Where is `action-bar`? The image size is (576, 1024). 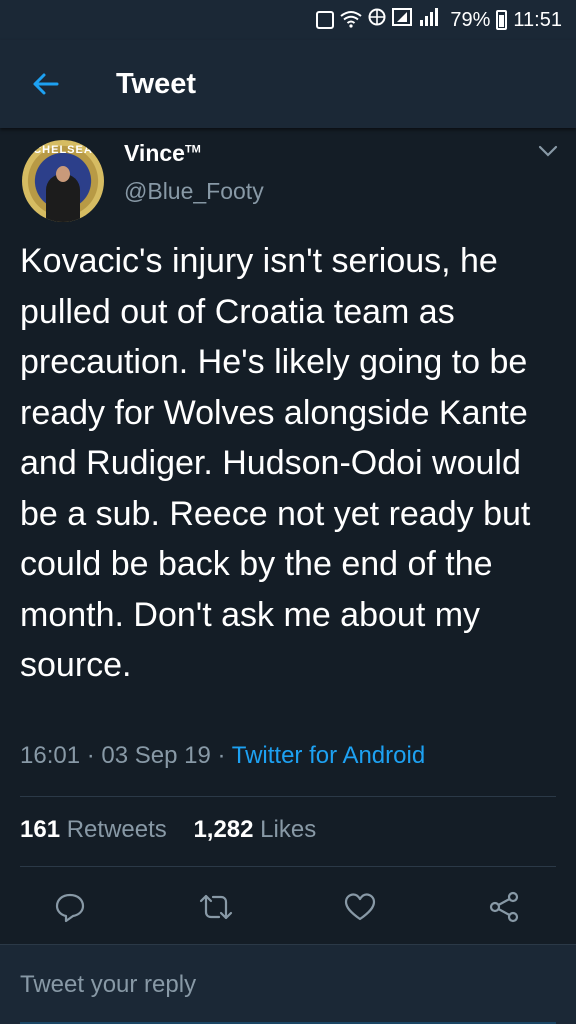
action-bar is located at coordinates (288, 907).